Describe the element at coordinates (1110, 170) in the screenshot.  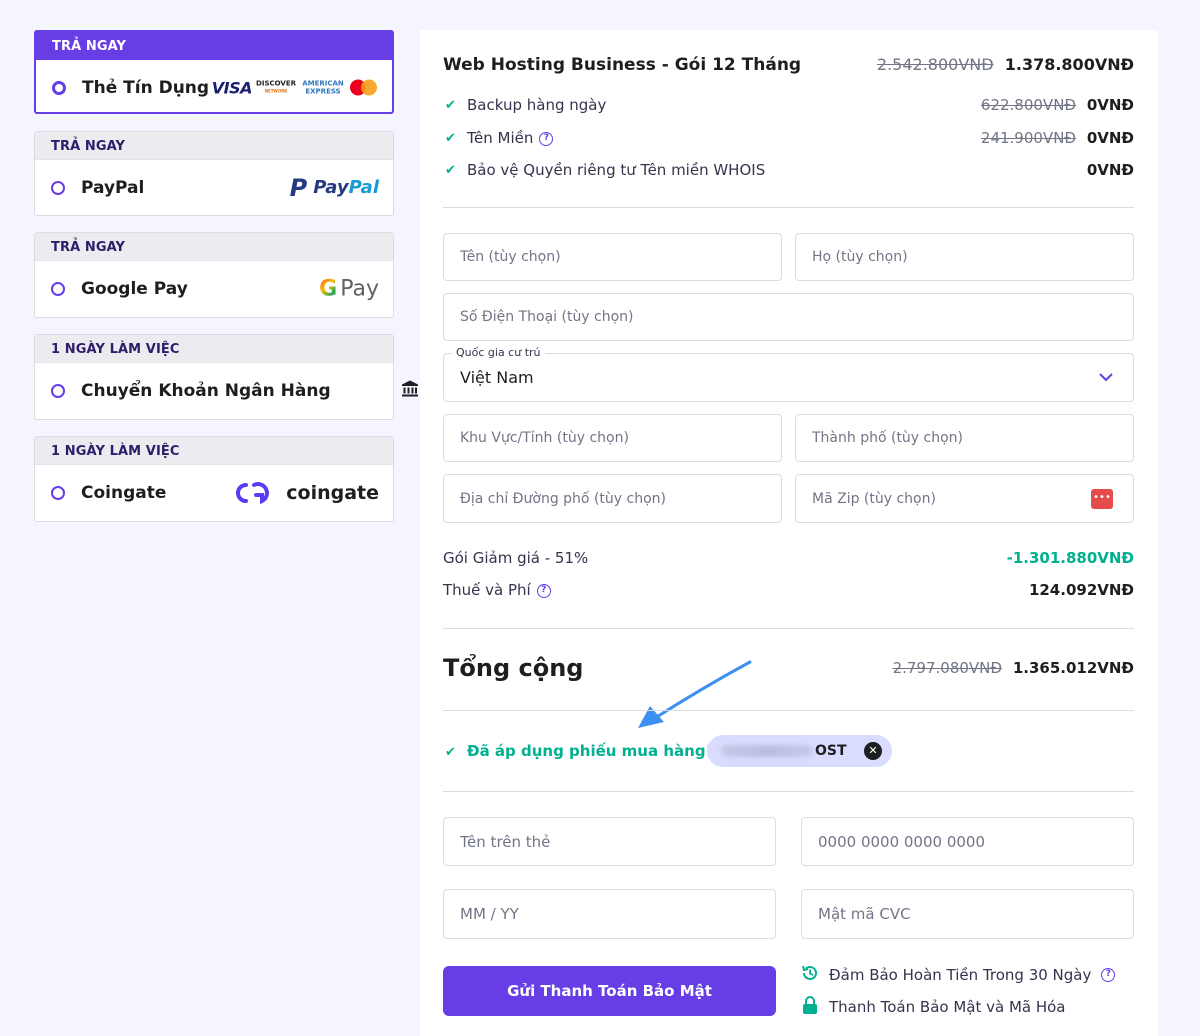
I see `feature-price: 0VNĐ` at that location.